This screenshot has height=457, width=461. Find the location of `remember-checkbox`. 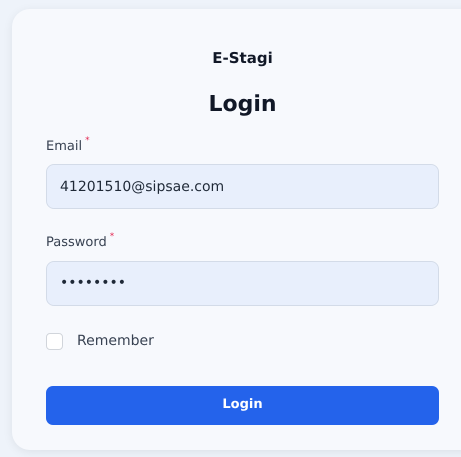

remember-checkbox is located at coordinates (54, 341).